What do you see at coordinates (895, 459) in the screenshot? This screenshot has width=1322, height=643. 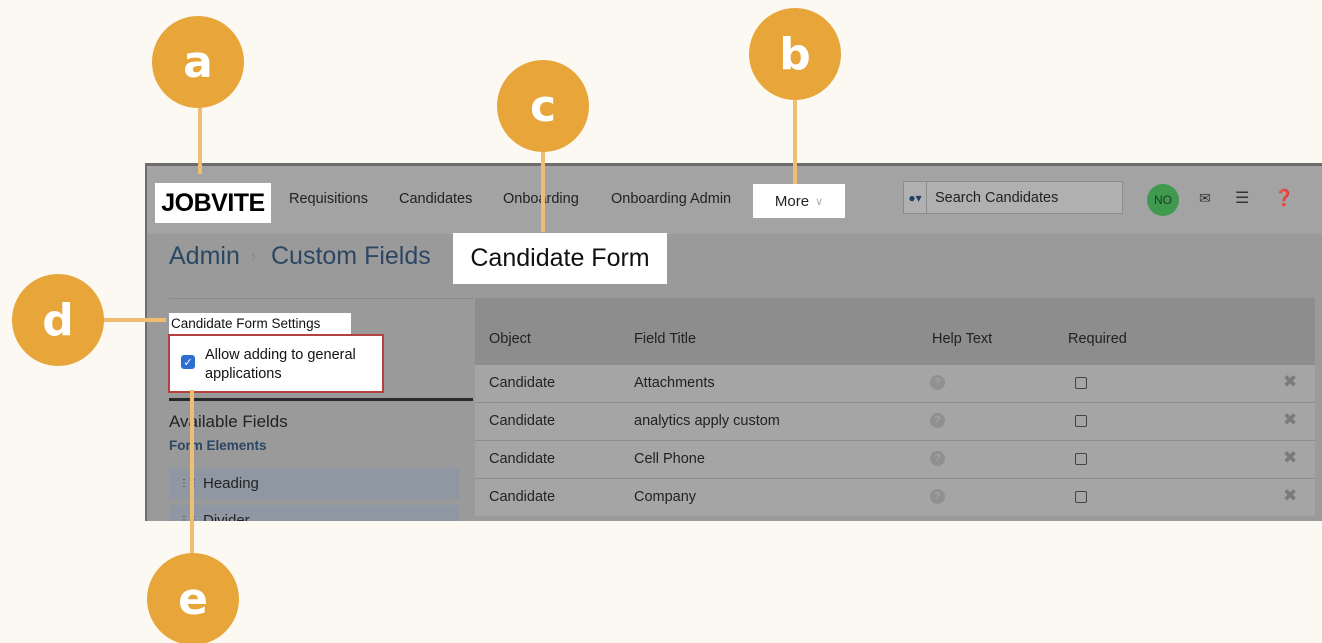 I see `table-row: Candidate Cell Phone ? ✖` at bounding box center [895, 459].